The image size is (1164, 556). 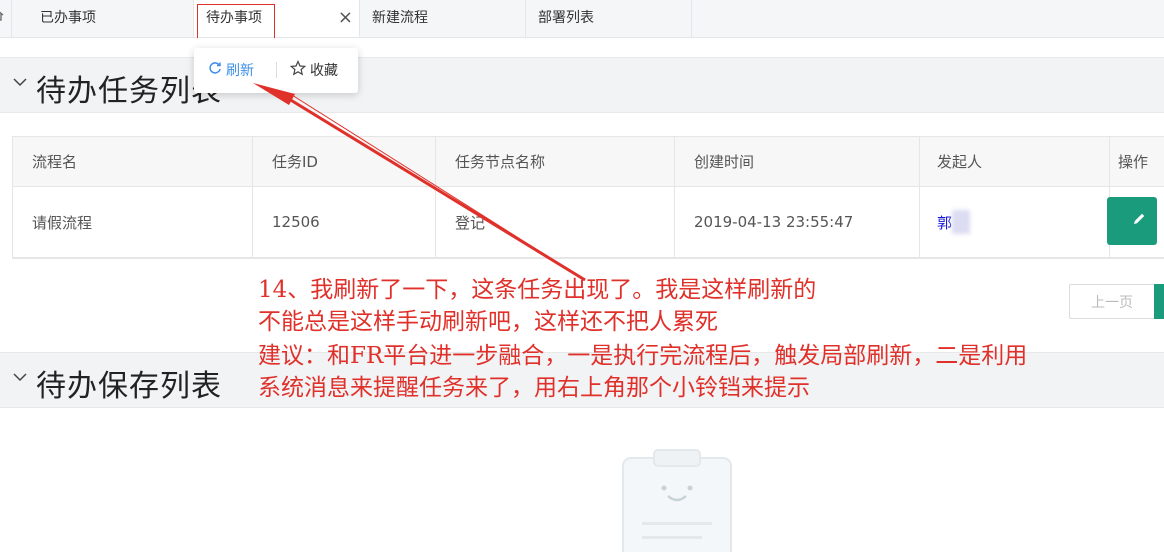 I want to click on refresh-icon, so click(x=215, y=70).